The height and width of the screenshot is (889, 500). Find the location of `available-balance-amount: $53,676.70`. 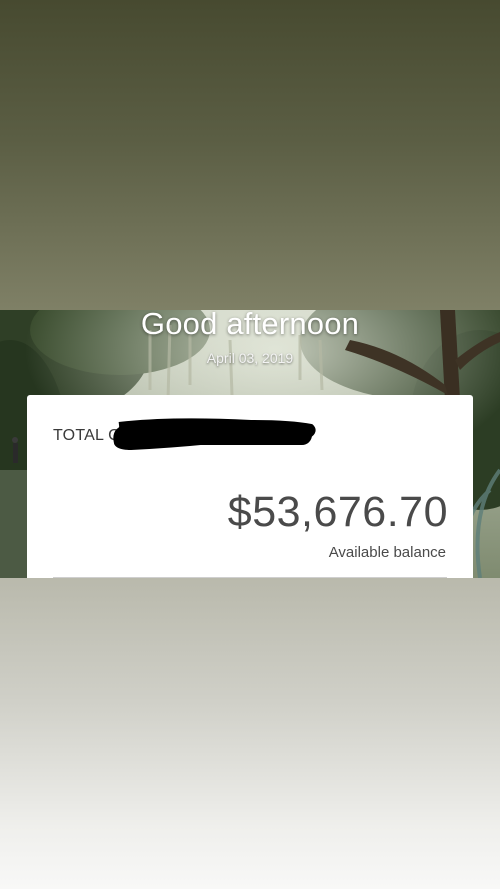

available-balance-amount: $53,676.70 is located at coordinates (337, 512).